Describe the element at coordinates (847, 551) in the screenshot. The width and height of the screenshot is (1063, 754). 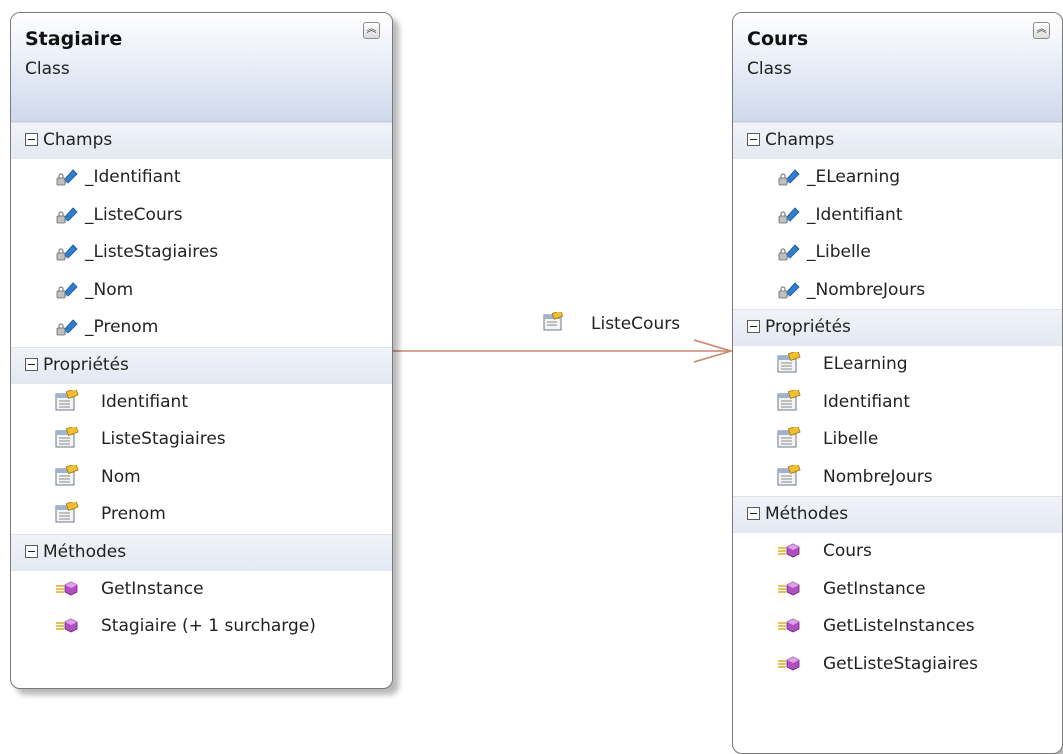
I see `member-name: Cours` at that location.